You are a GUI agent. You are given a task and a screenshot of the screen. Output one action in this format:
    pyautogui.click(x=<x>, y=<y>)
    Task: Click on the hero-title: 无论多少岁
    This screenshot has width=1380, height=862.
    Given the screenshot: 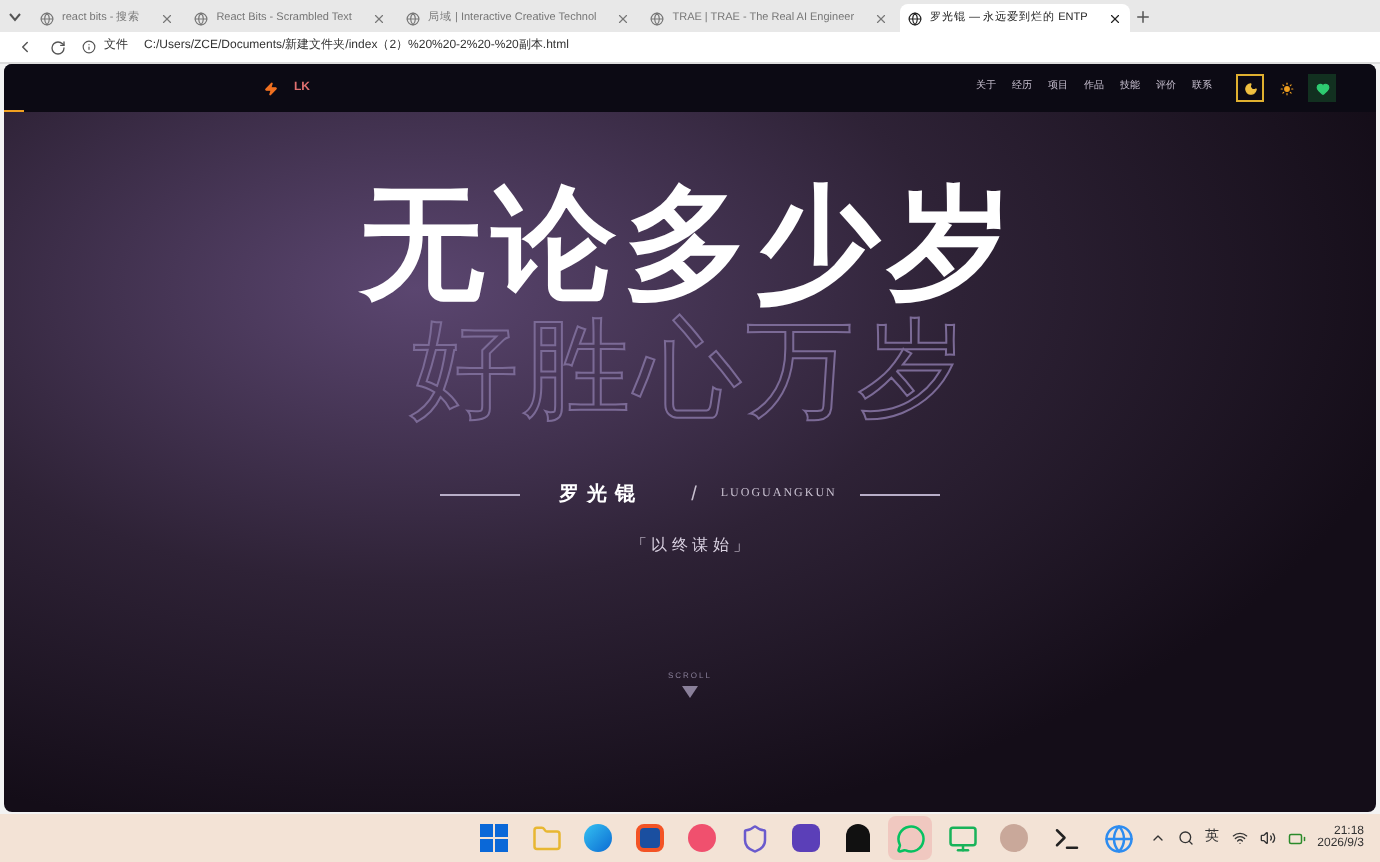 What is the action you would take?
    pyautogui.click(x=690, y=246)
    